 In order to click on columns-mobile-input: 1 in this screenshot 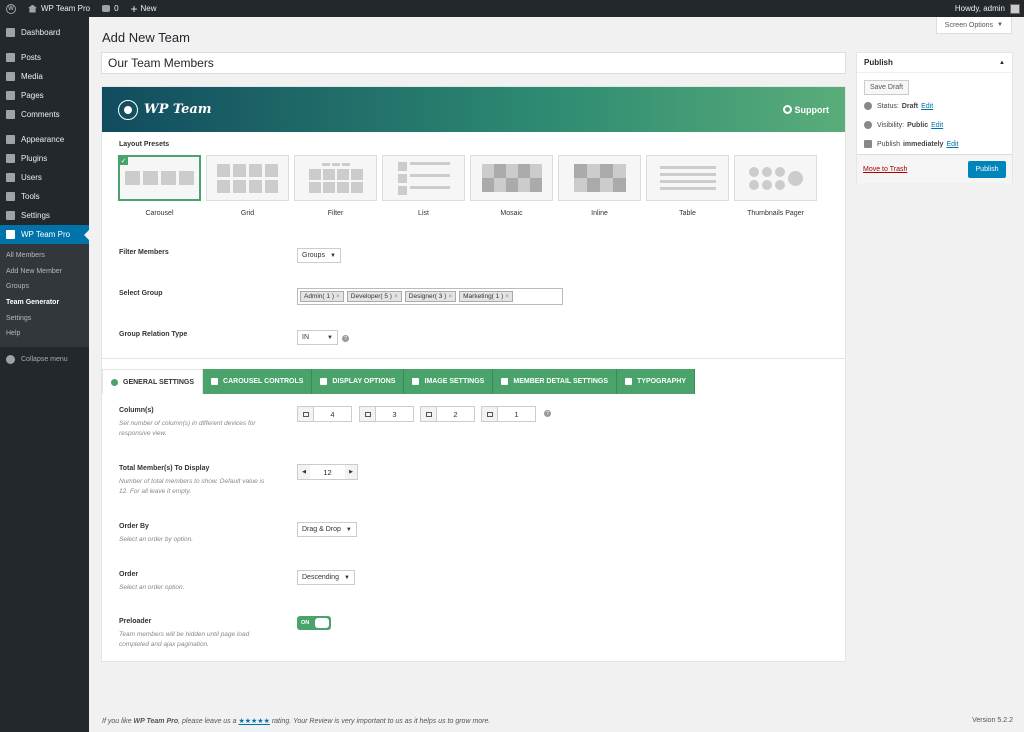, I will do `click(508, 414)`.